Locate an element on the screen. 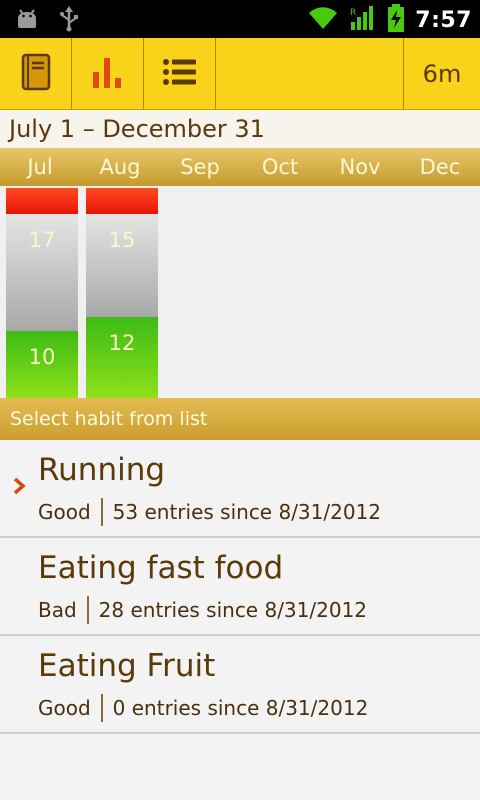  clock-time: 7:57 is located at coordinates (443, 20).